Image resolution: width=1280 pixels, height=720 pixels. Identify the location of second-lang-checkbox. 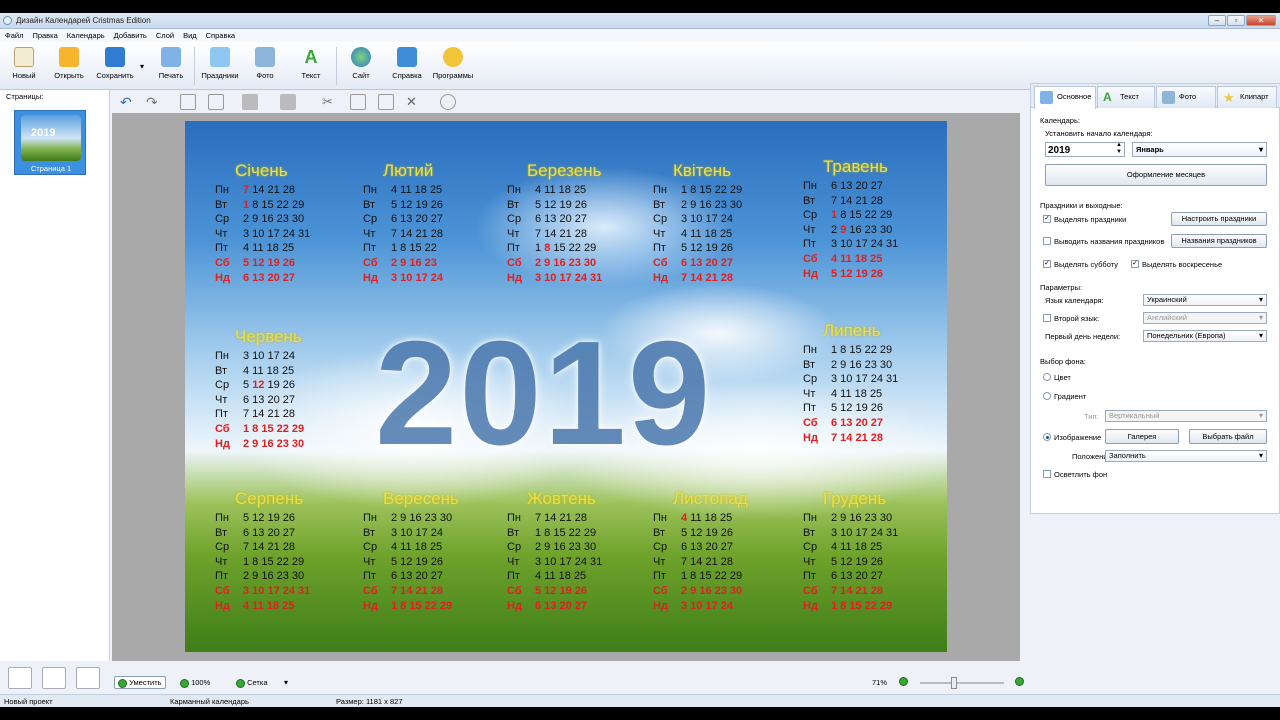
(1047, 318).